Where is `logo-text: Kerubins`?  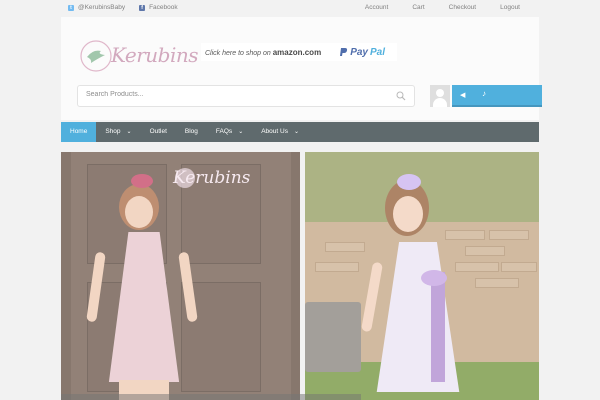 logo-text: Kerubins is located at coordinates (155, 55).